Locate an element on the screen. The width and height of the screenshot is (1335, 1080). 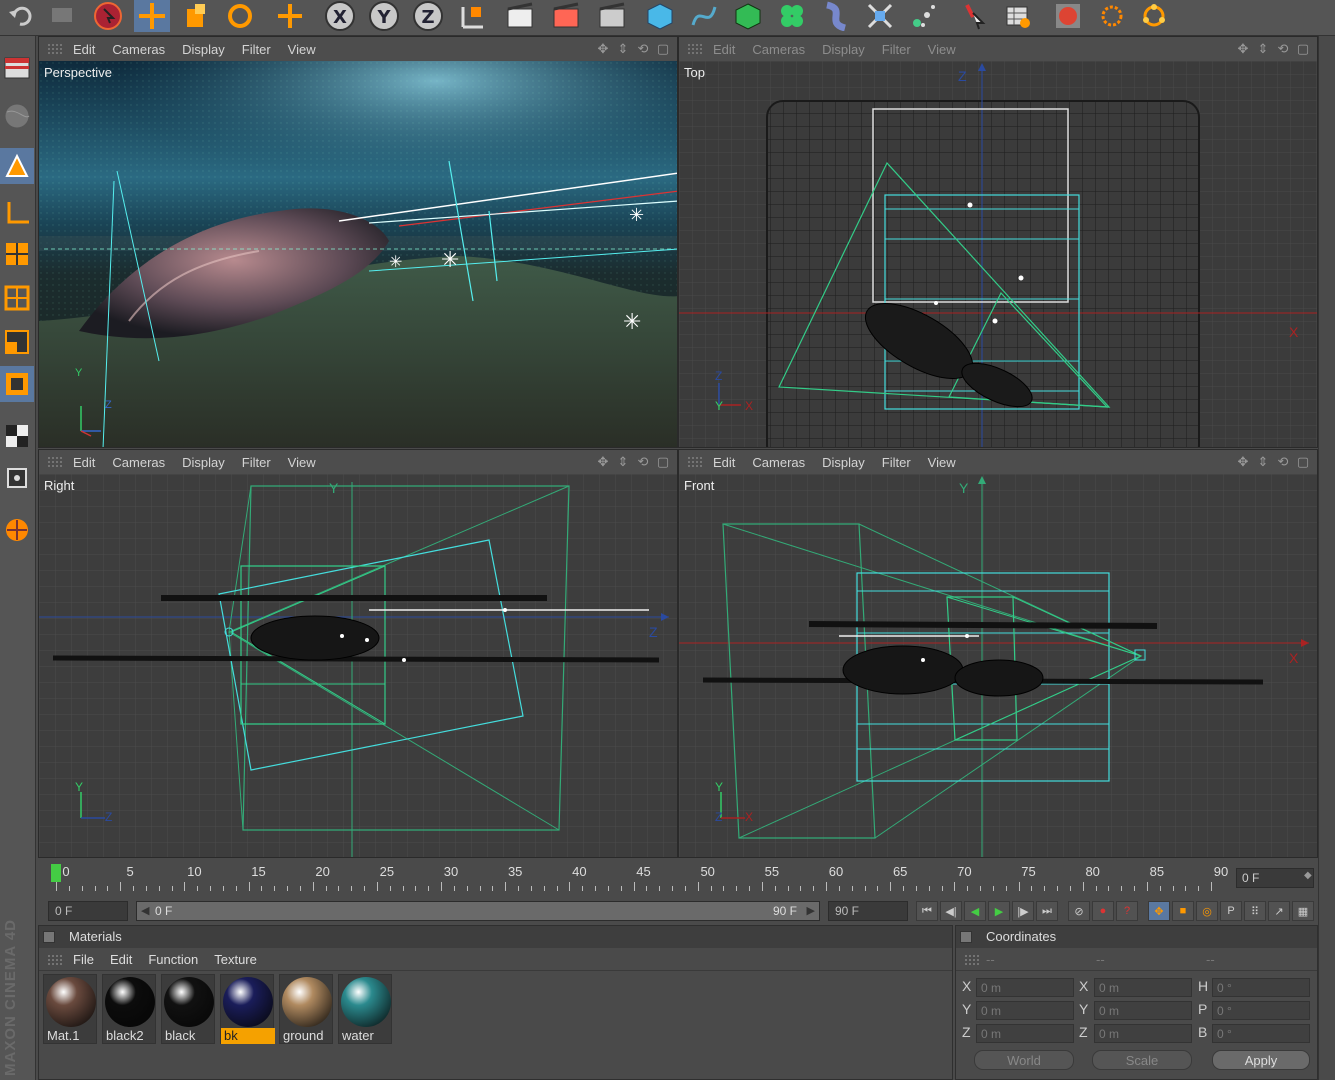
sculpt-icon is located at coordinates (17, 530).